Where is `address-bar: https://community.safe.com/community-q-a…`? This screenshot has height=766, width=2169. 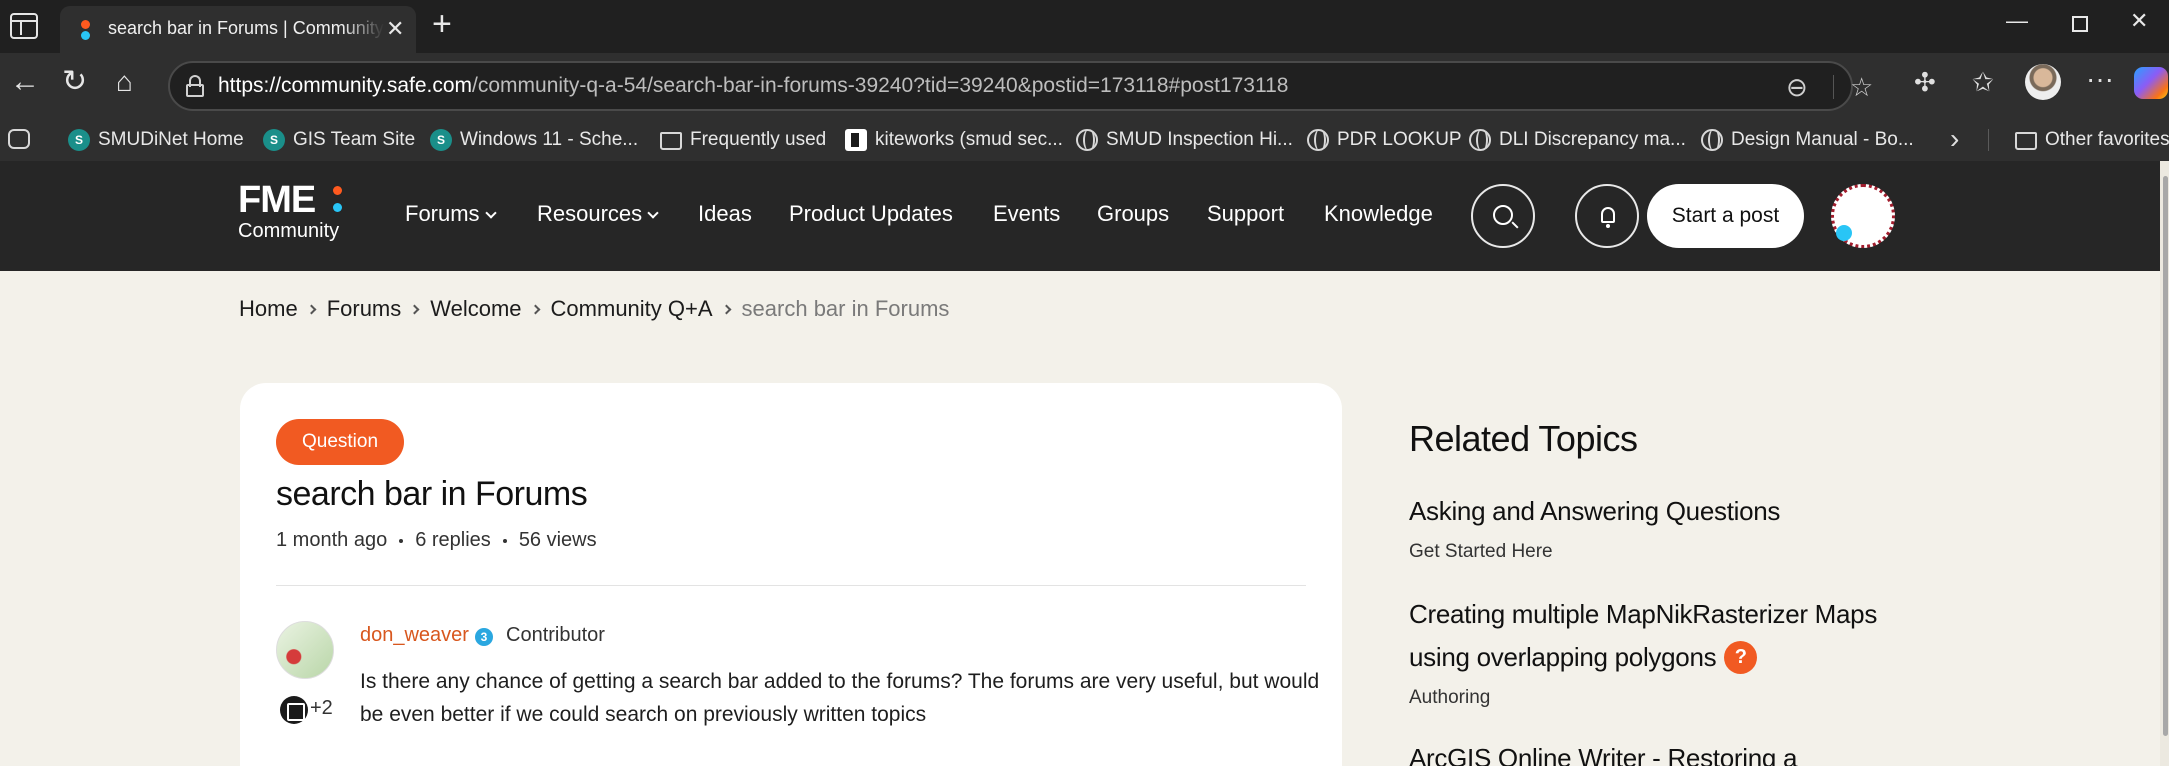 address-bar: https://community.safe.com/community-q-a… is located at coordinates (1020, 86).